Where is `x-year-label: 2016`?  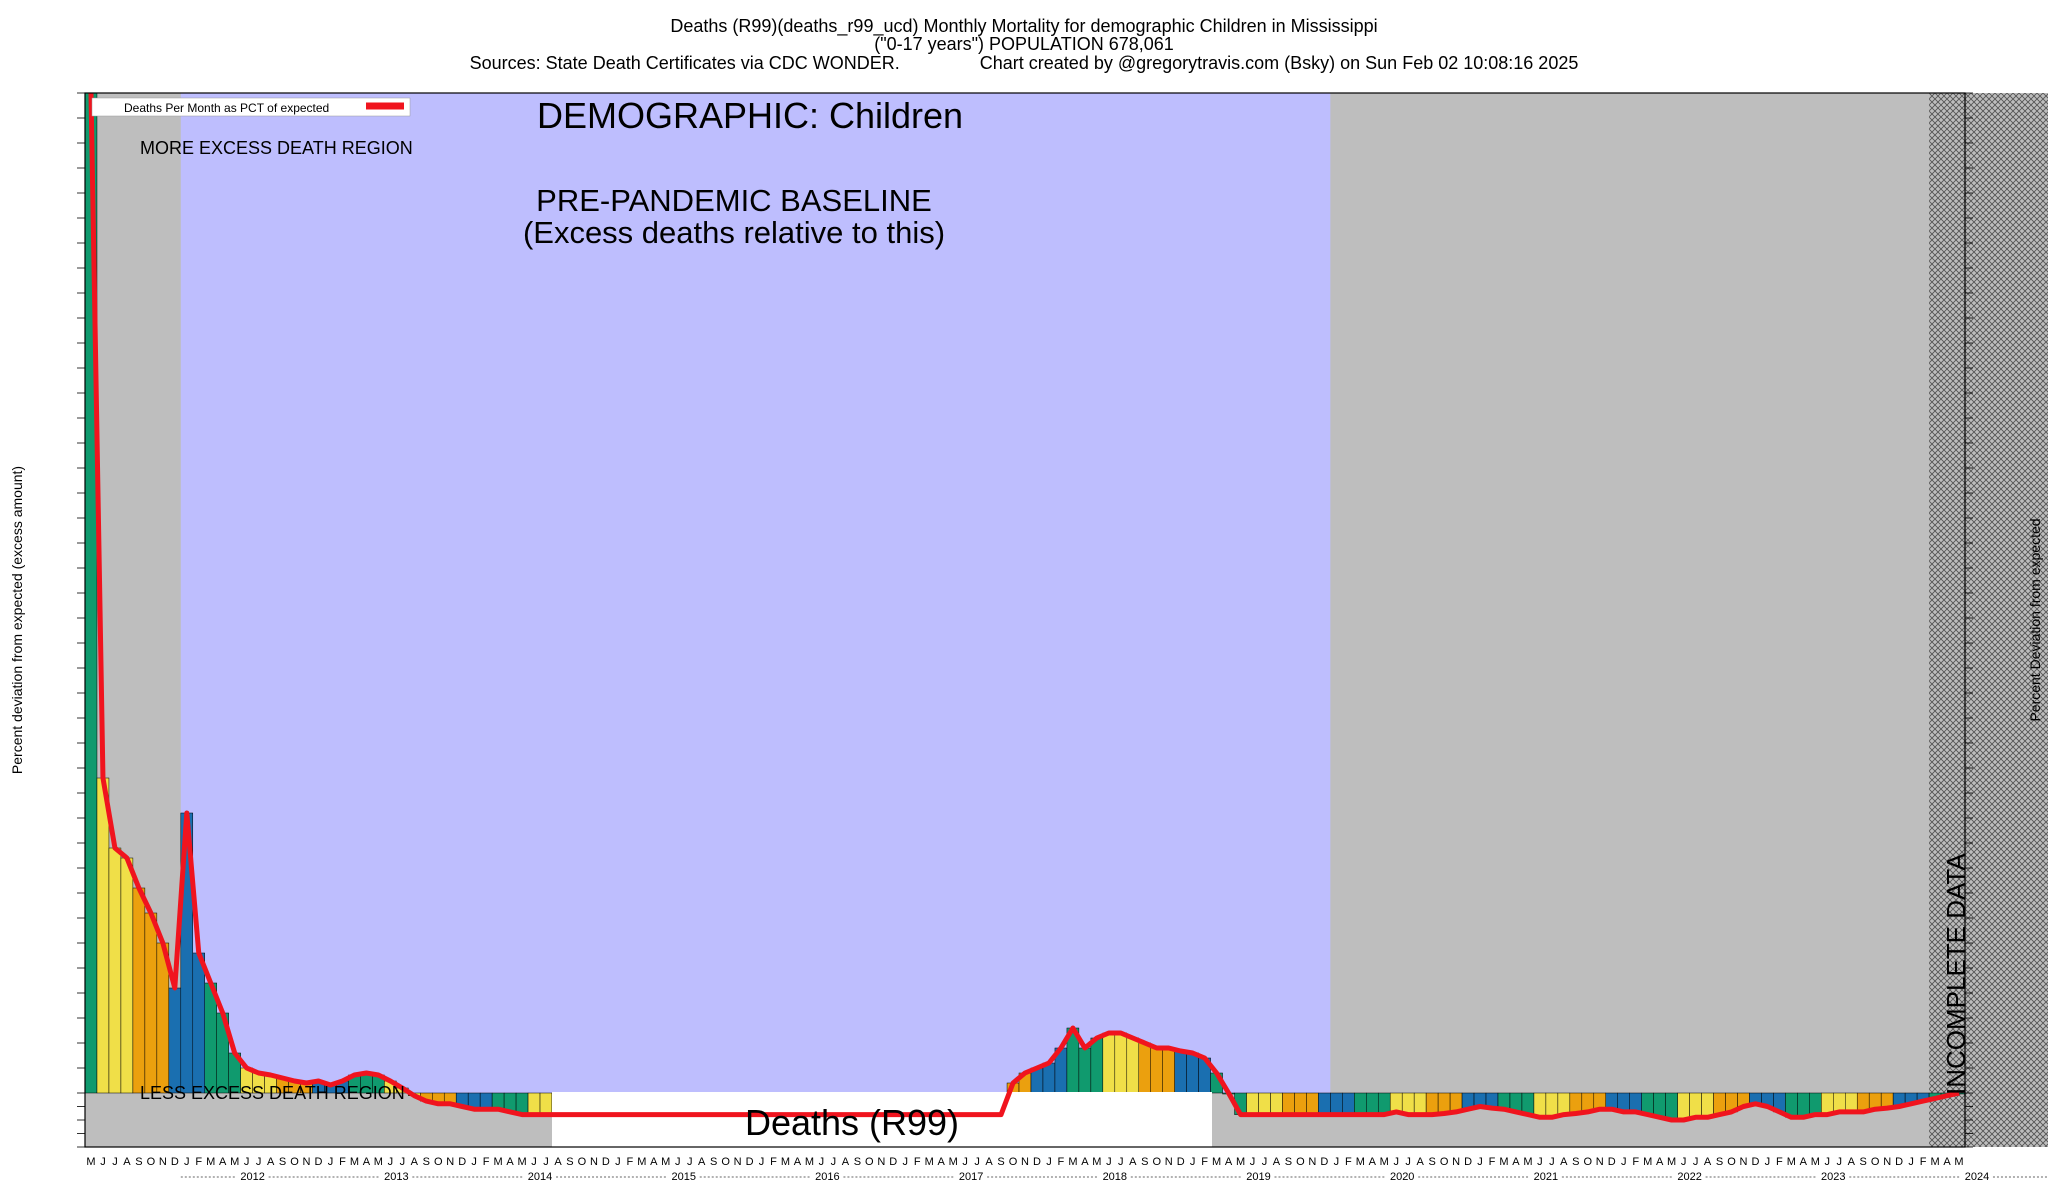 x-year-label: 2016 is located at coordinates (827, 1177).